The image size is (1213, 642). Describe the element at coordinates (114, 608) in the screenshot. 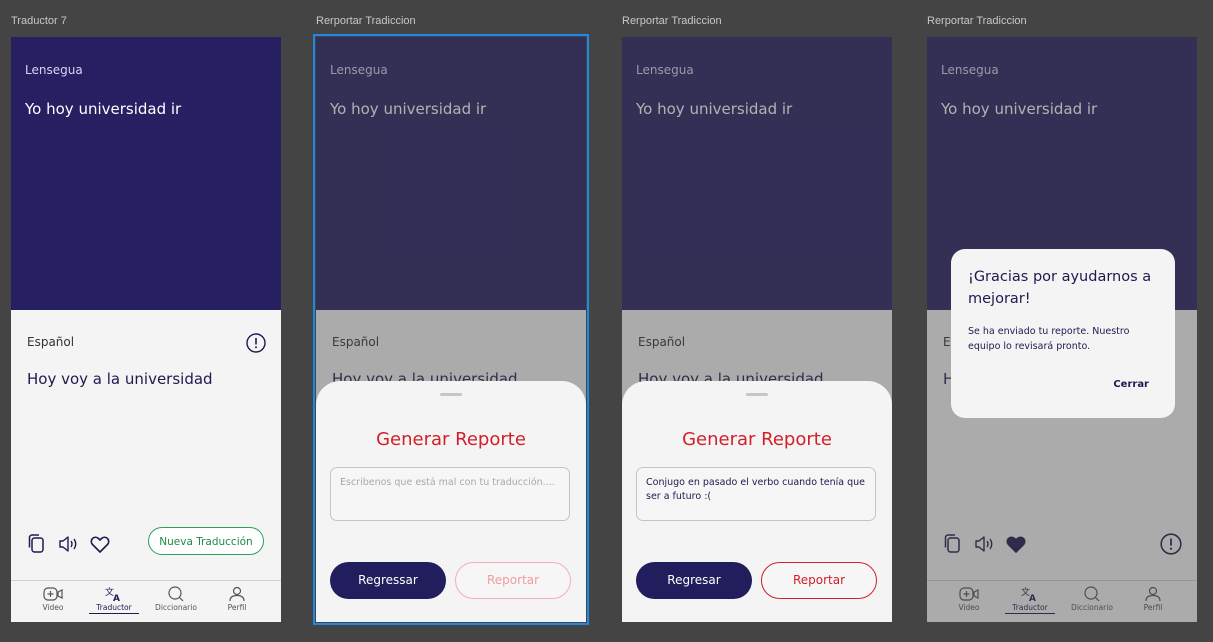

I see `nav-label-traductor: Traductor` at that location.